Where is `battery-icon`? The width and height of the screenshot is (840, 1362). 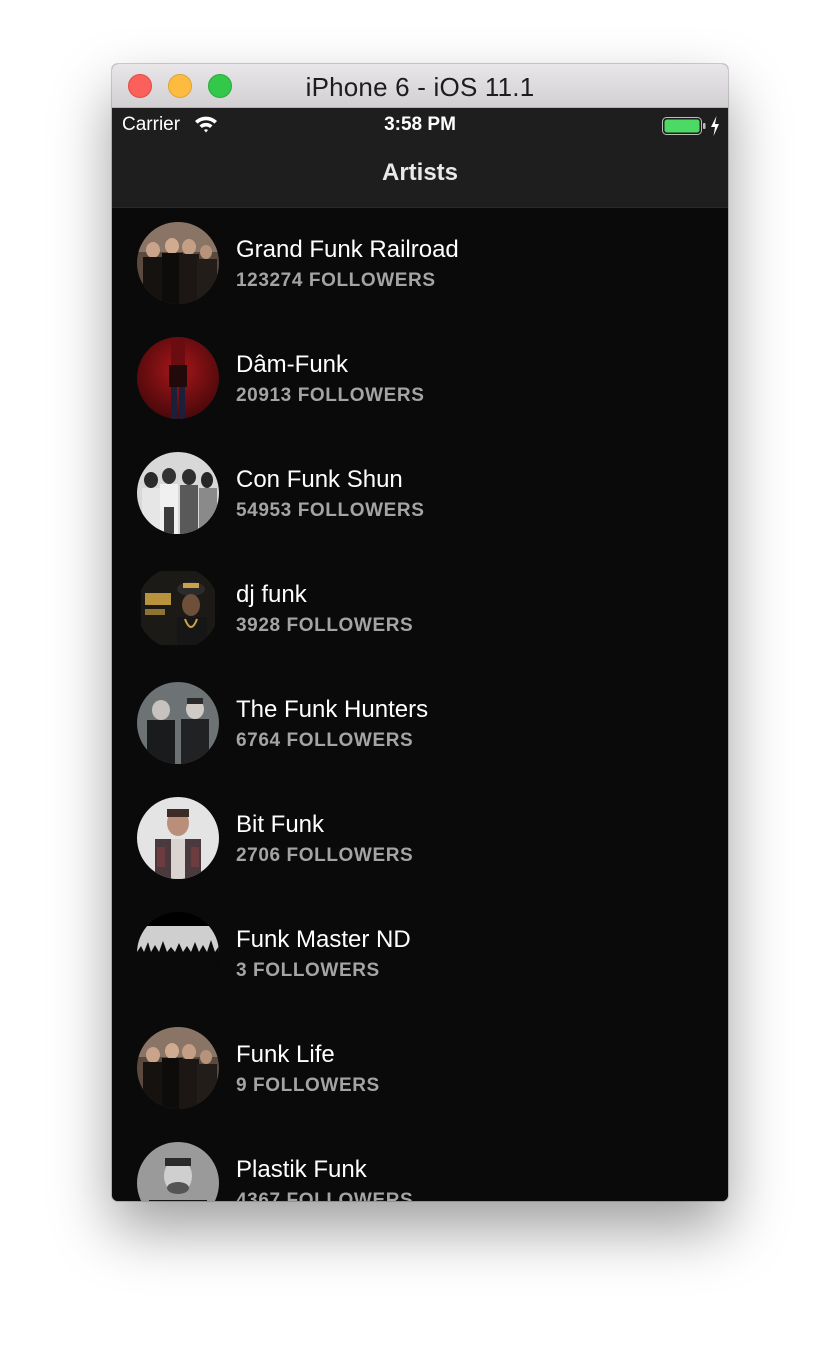
battery-icon is located at coordinates (684, 126).